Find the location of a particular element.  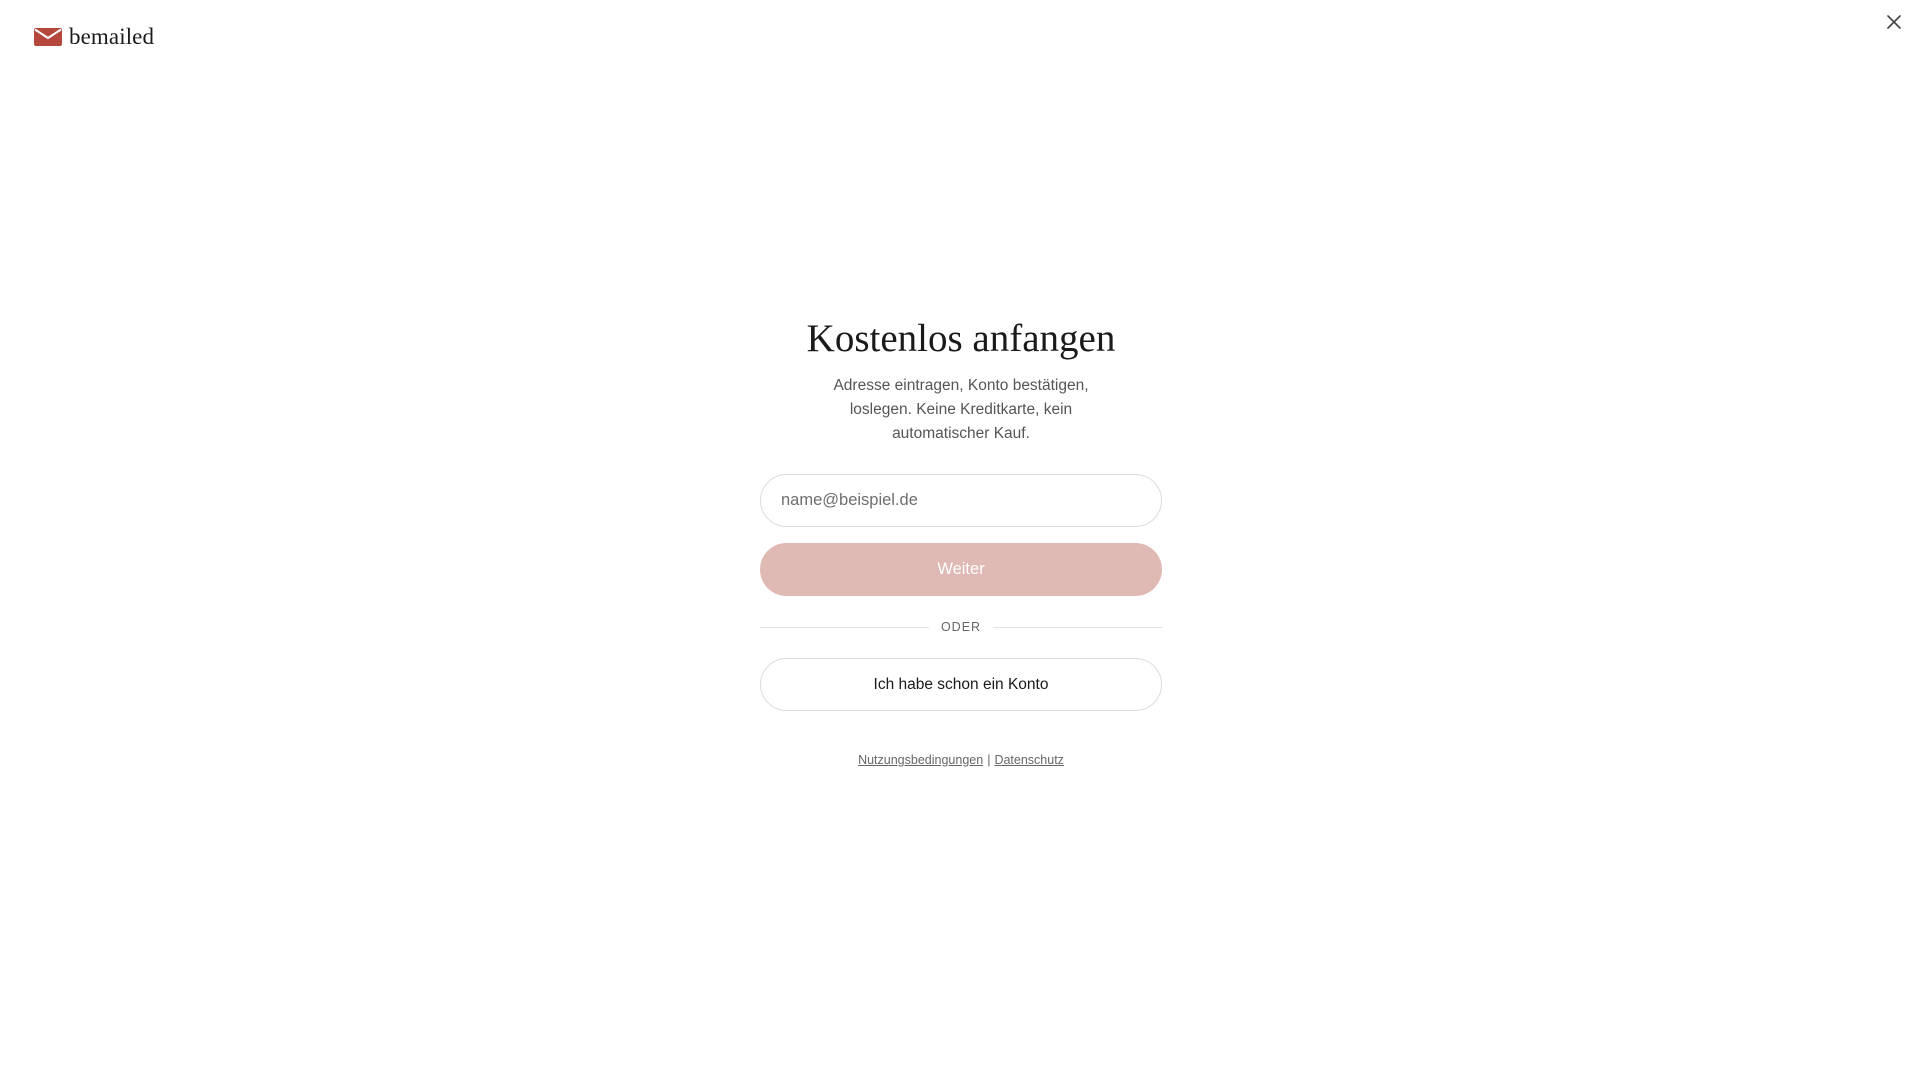

close-icon is located at coordinates (1894, 24).